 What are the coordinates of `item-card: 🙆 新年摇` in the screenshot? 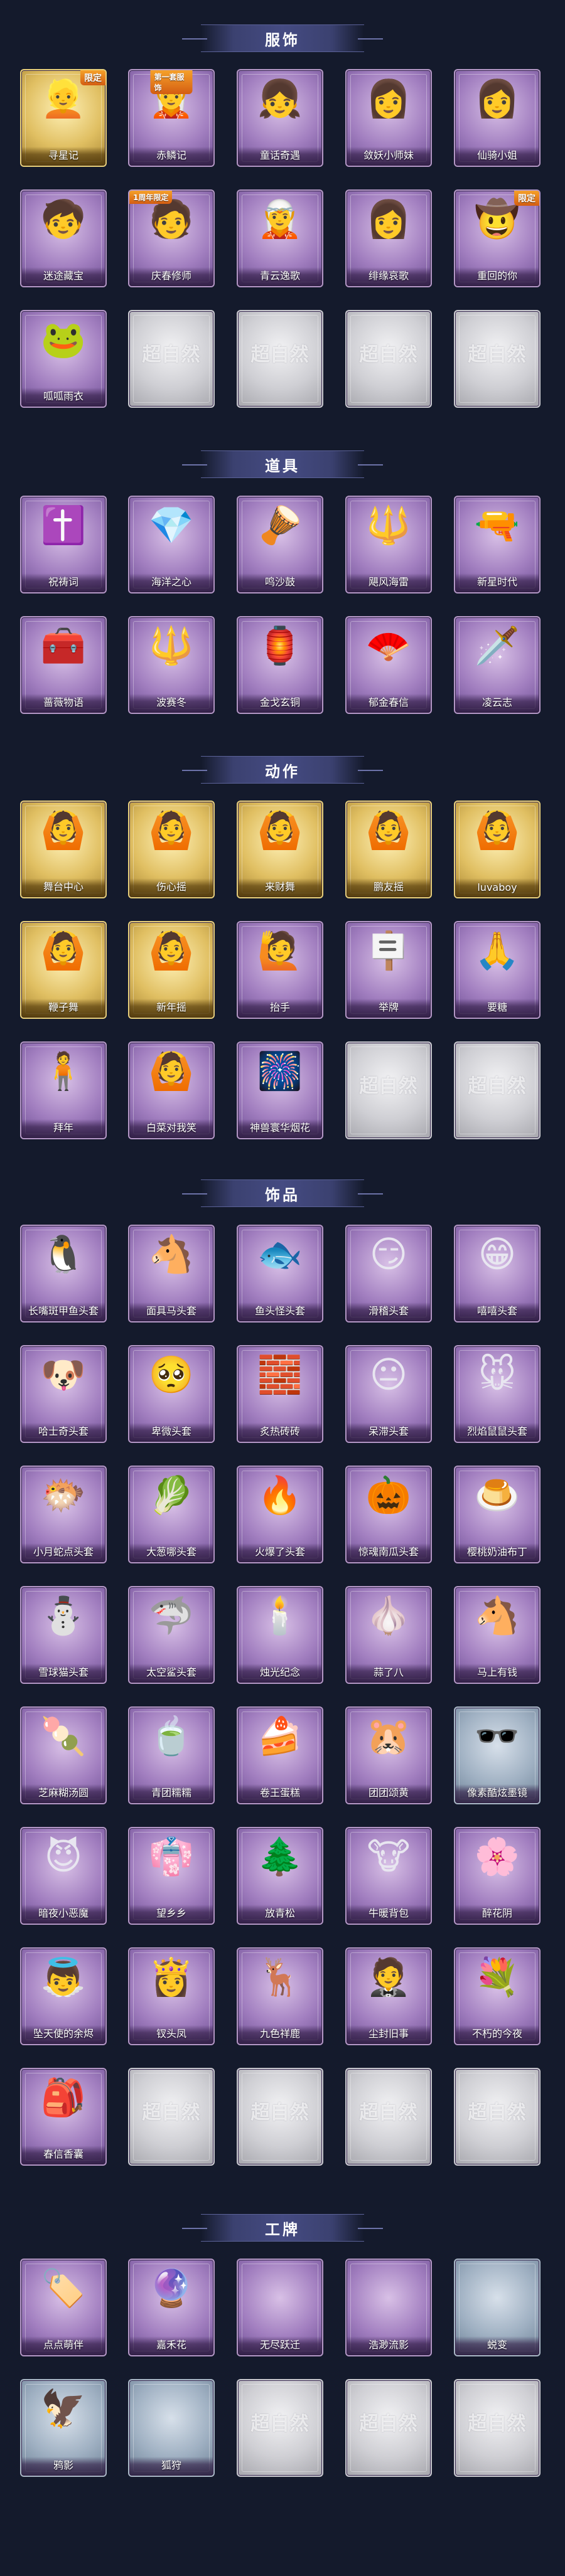 It's located at (171, 970).